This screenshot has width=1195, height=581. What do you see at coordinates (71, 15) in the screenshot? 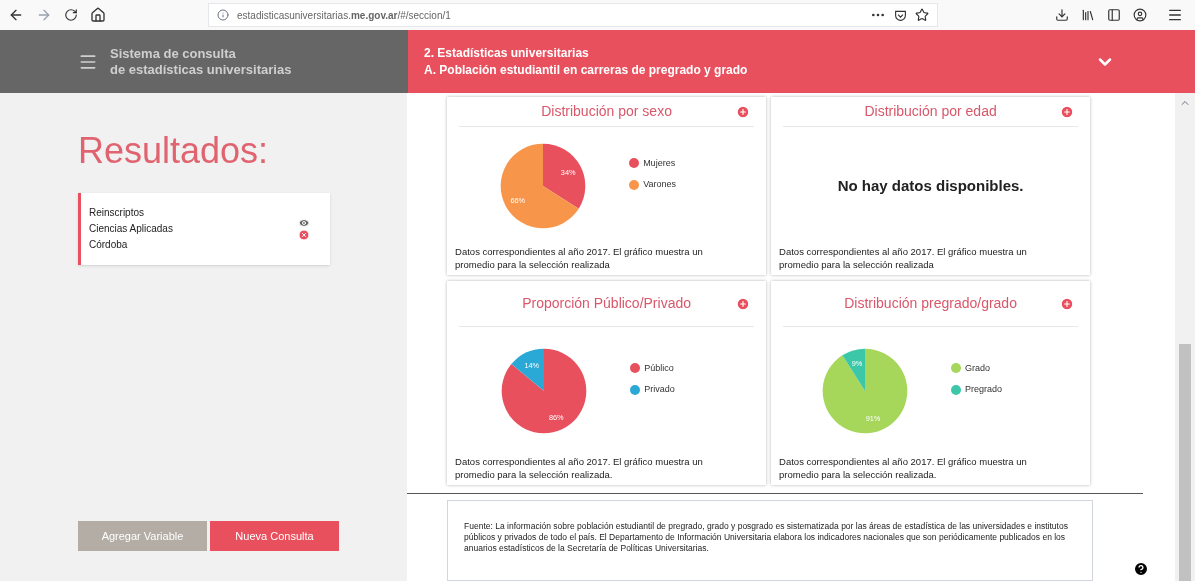
I see `reload-icon` at bounding box center [71, 15].